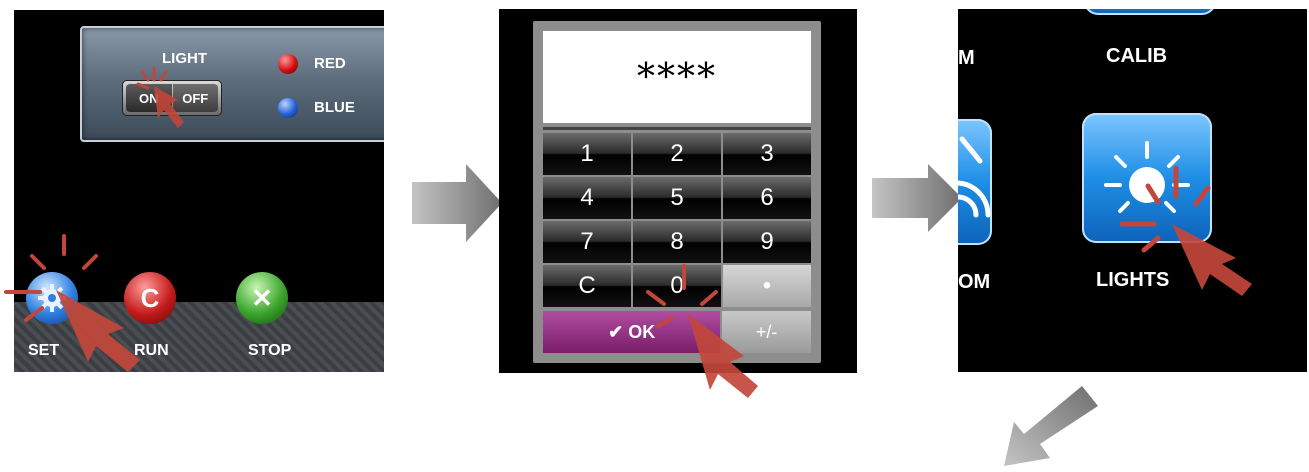  I want to click on key-2: 2, so click(677, 154).